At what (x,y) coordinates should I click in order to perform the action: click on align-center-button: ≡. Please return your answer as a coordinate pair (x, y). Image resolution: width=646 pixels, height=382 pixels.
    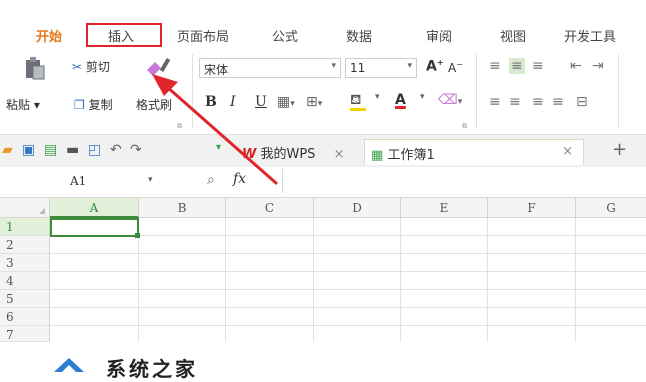
    Looking at the image, I should click on (515, 102).